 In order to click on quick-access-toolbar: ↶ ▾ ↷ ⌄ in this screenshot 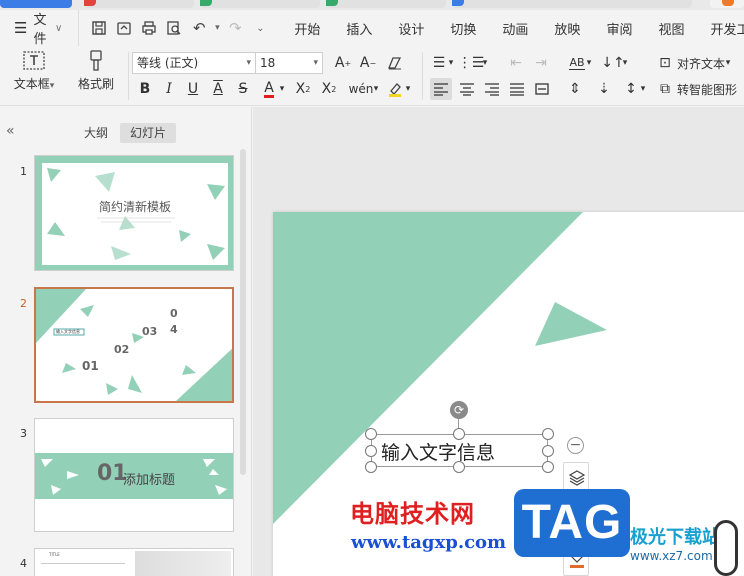, I will do `click(175, 28)`.